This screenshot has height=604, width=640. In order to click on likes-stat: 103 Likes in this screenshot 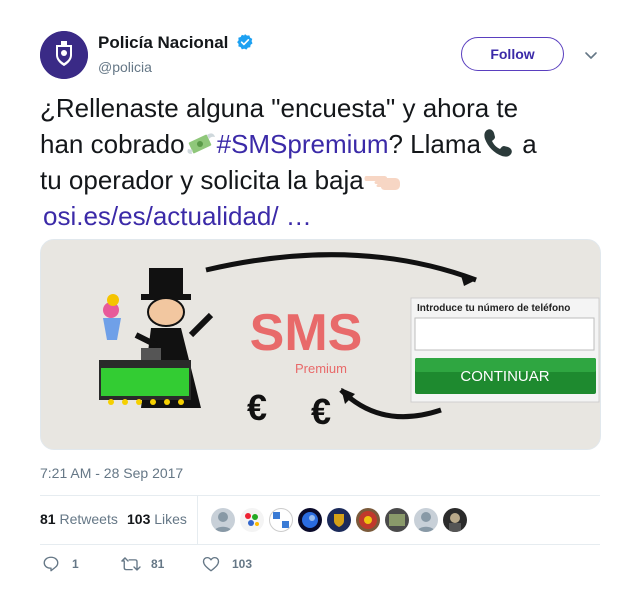, I will do `click(157, 519)`.